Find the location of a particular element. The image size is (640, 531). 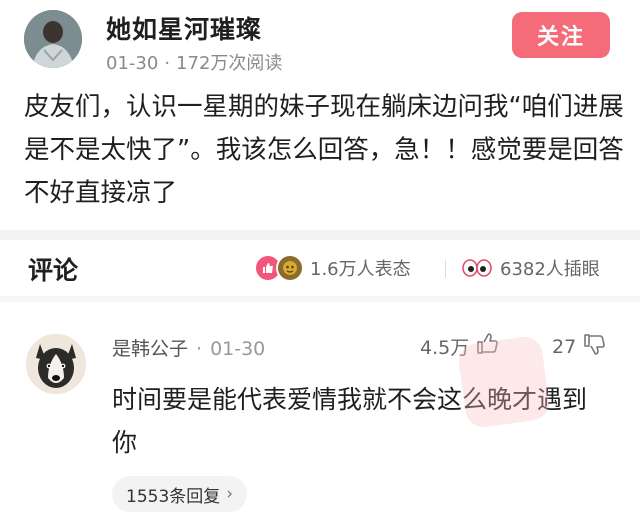

author-avatar-image is located at coordinates (53, 39).